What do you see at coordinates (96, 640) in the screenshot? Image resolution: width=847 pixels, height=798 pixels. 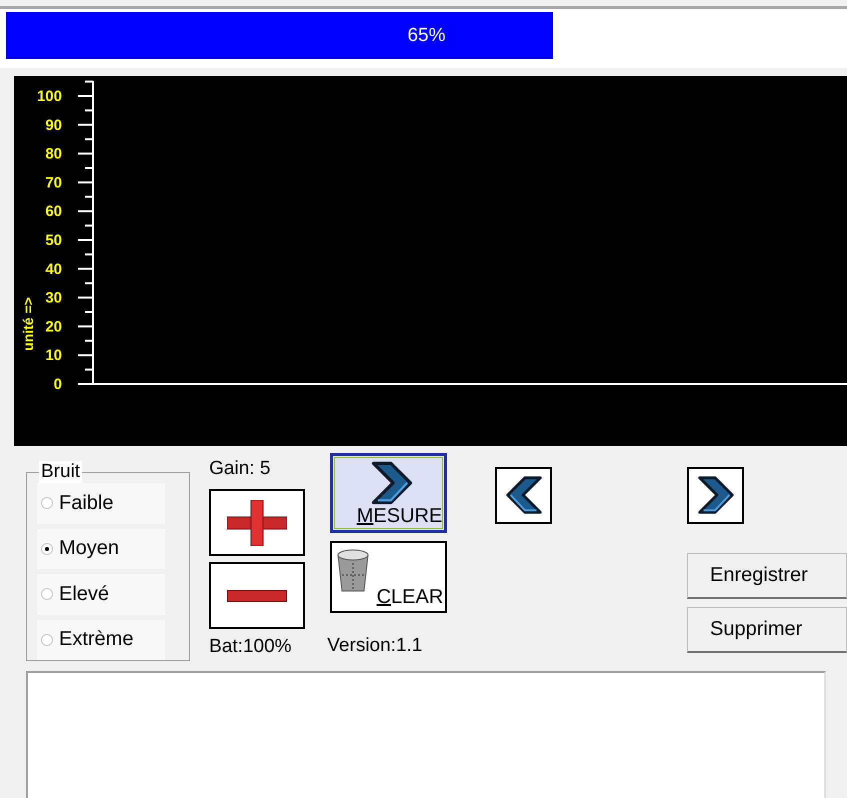 I see `option-label: Extrème` at bounding box center [96, 640].